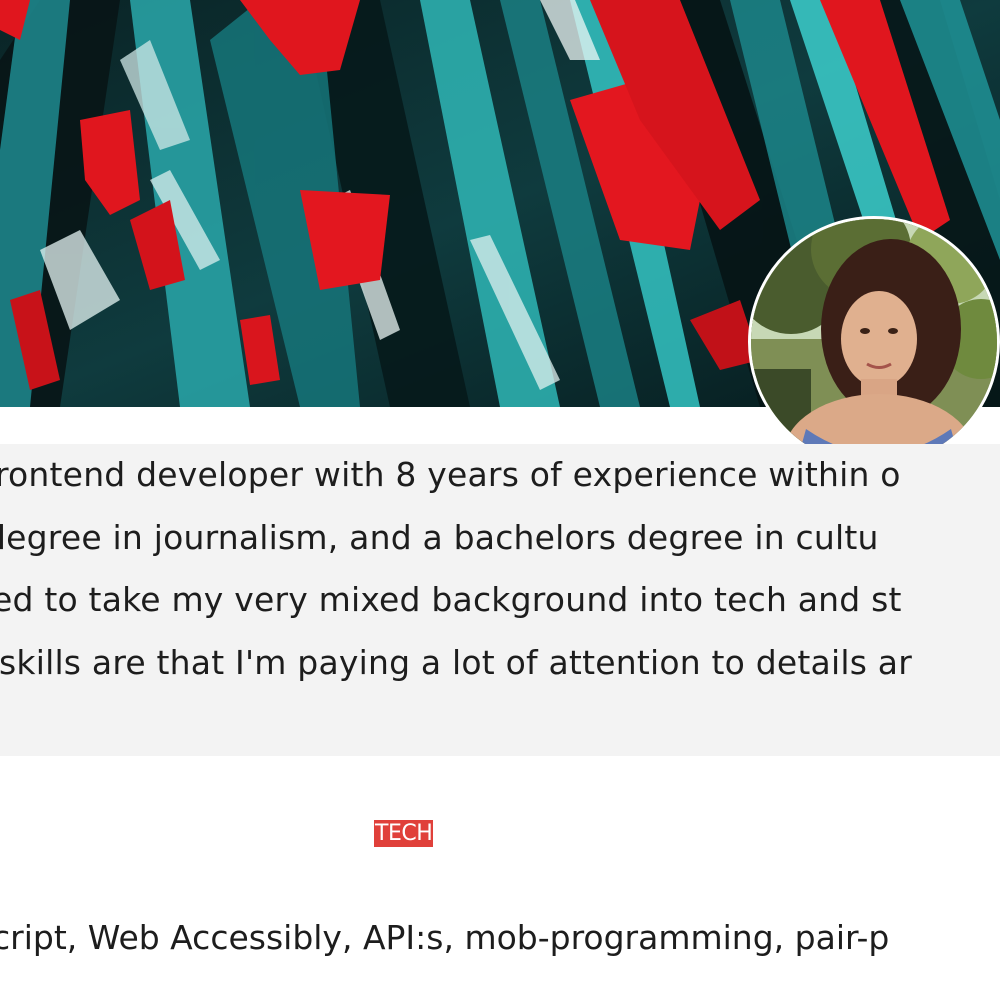  What do you see at coordinates (404, 833) in the screenshot?
I see `tech-heading: TECH` at bounding box center [404, 833].